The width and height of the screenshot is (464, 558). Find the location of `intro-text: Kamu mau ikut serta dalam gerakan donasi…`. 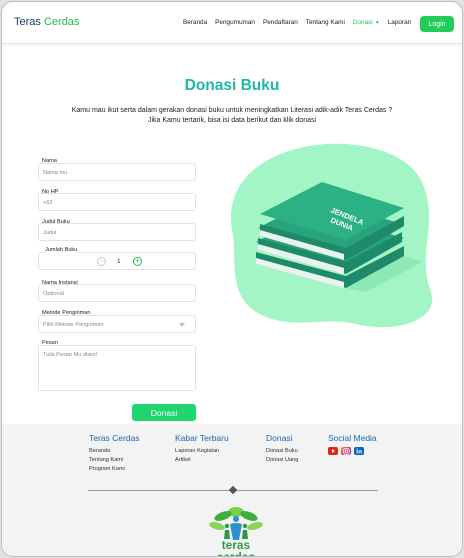

intro-text: Kamu mau ikut serta dalam gerakan donasi… is located at coordinates (232, 116).